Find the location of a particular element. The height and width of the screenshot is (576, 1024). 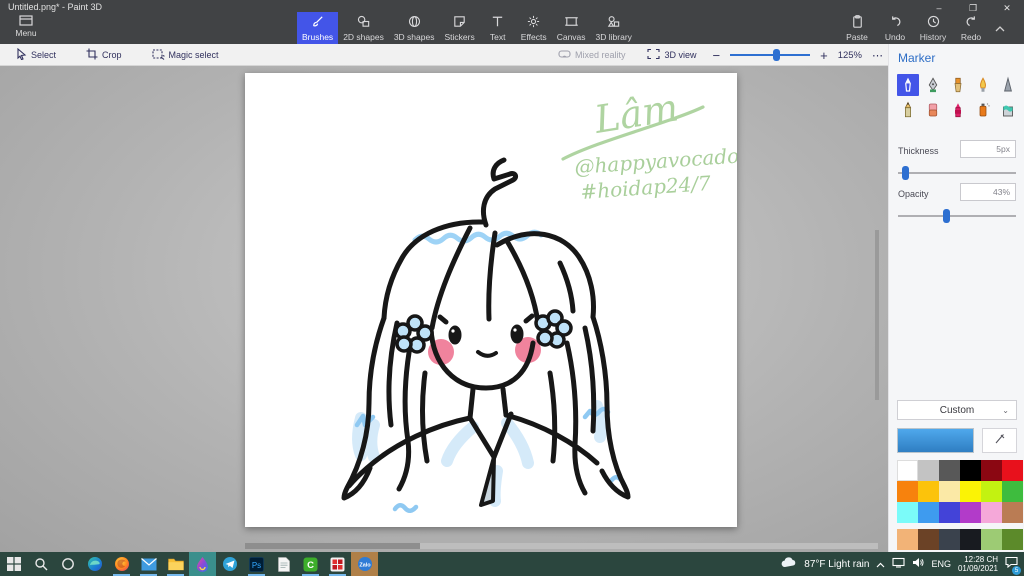

collapse-ribbon-button is located at coordinates (1000, 25).